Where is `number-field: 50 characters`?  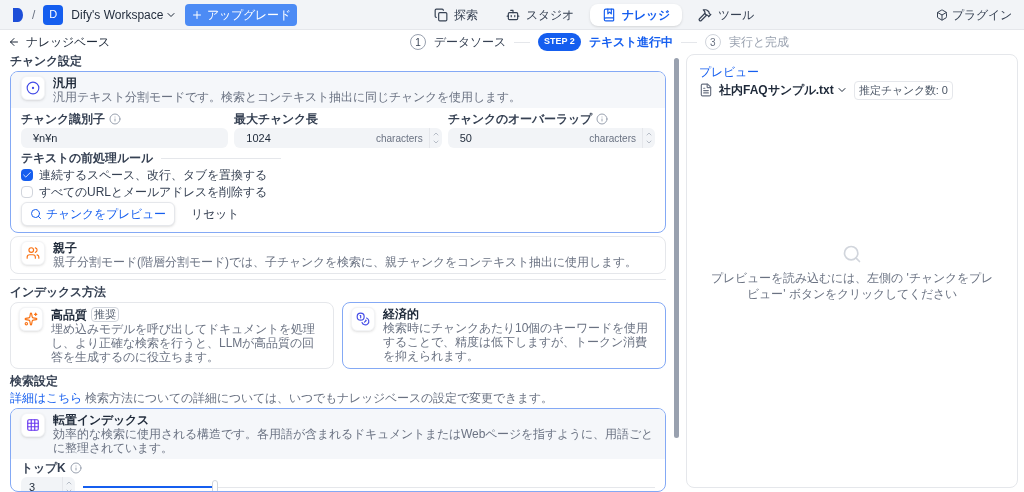 number-field: 50 characters is located at coordinates (551, 138).